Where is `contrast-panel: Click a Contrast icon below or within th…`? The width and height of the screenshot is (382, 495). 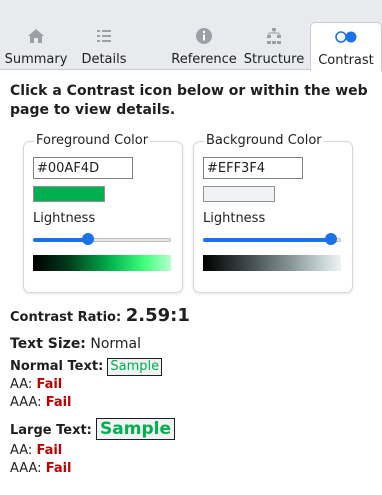 contrast-panel: Click a Contrast icon below or within th… is located at coordinates (191, 101).